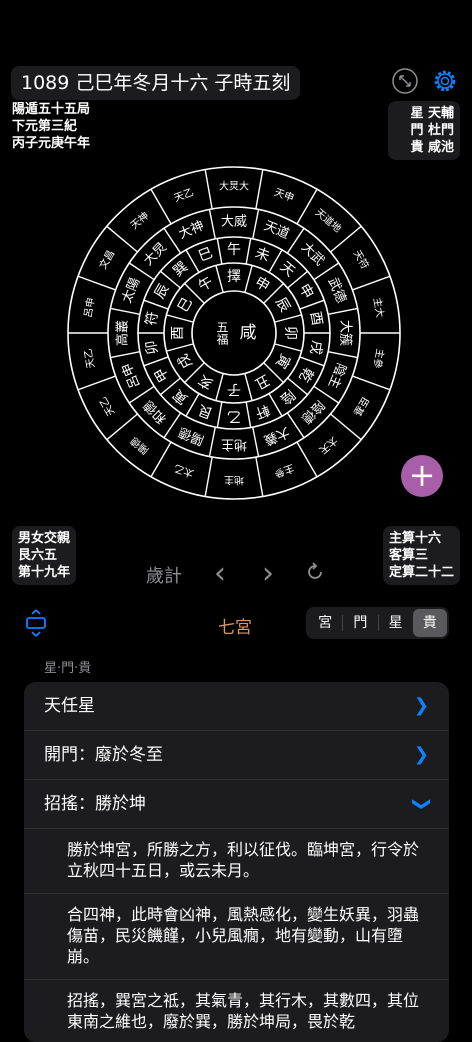 The width and height of the screenshot is (472, 1042). I want to click on list-item: 天任星 ❯, so click(236, 706).